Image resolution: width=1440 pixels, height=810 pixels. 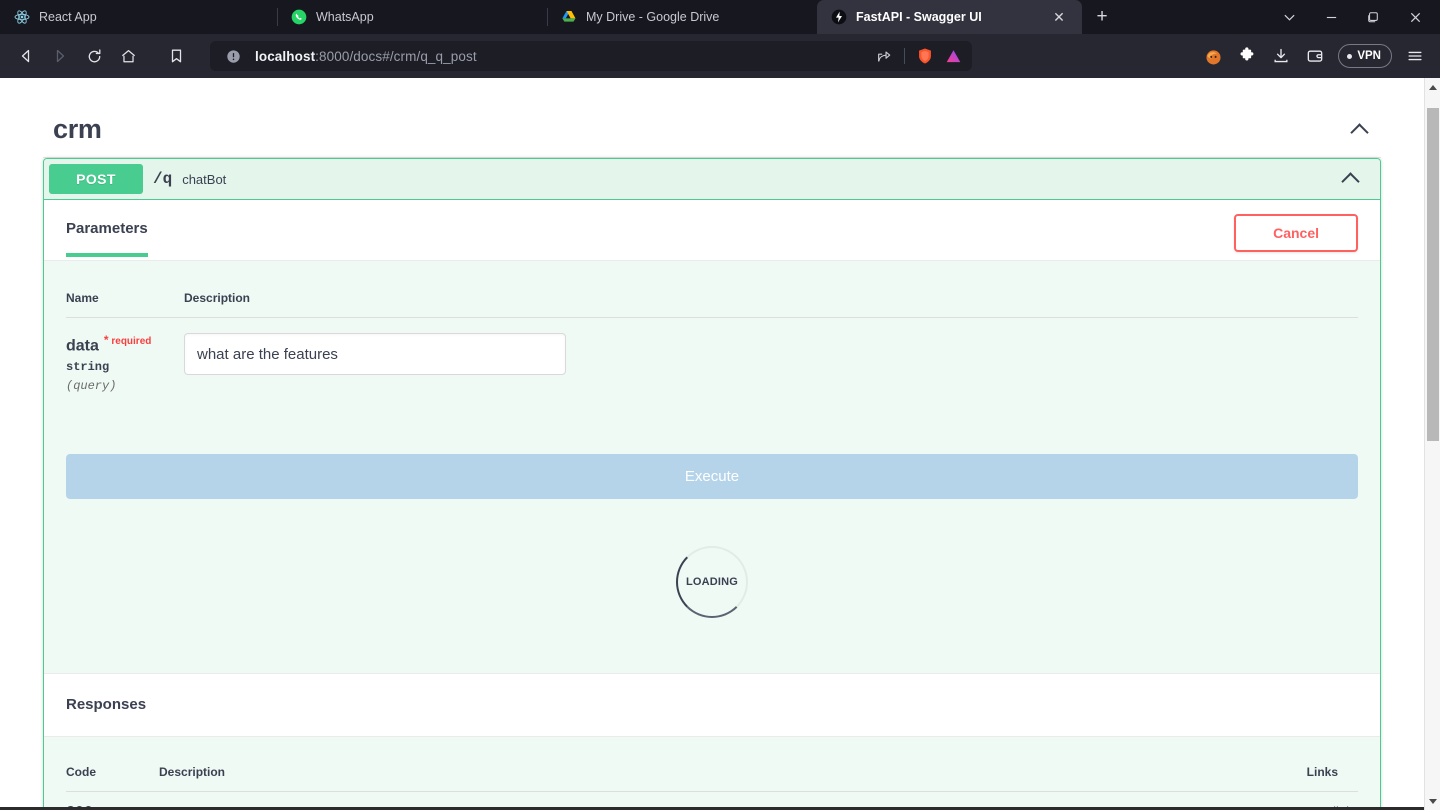 What do you see at coordinates (60, 56) in the screenshot?
I see `forward-arrow-icon` at bounding box center [60, 56].